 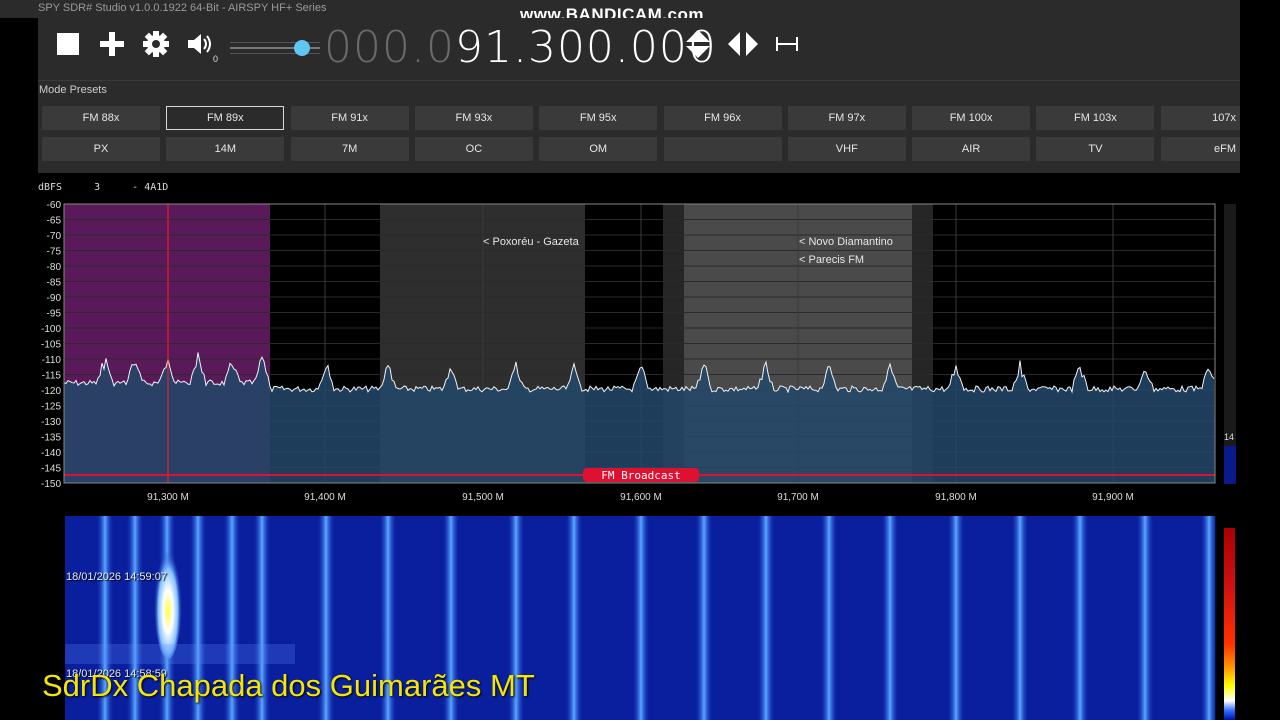 I want to click on y-tick-label: -150, so click(x=51, y=484).